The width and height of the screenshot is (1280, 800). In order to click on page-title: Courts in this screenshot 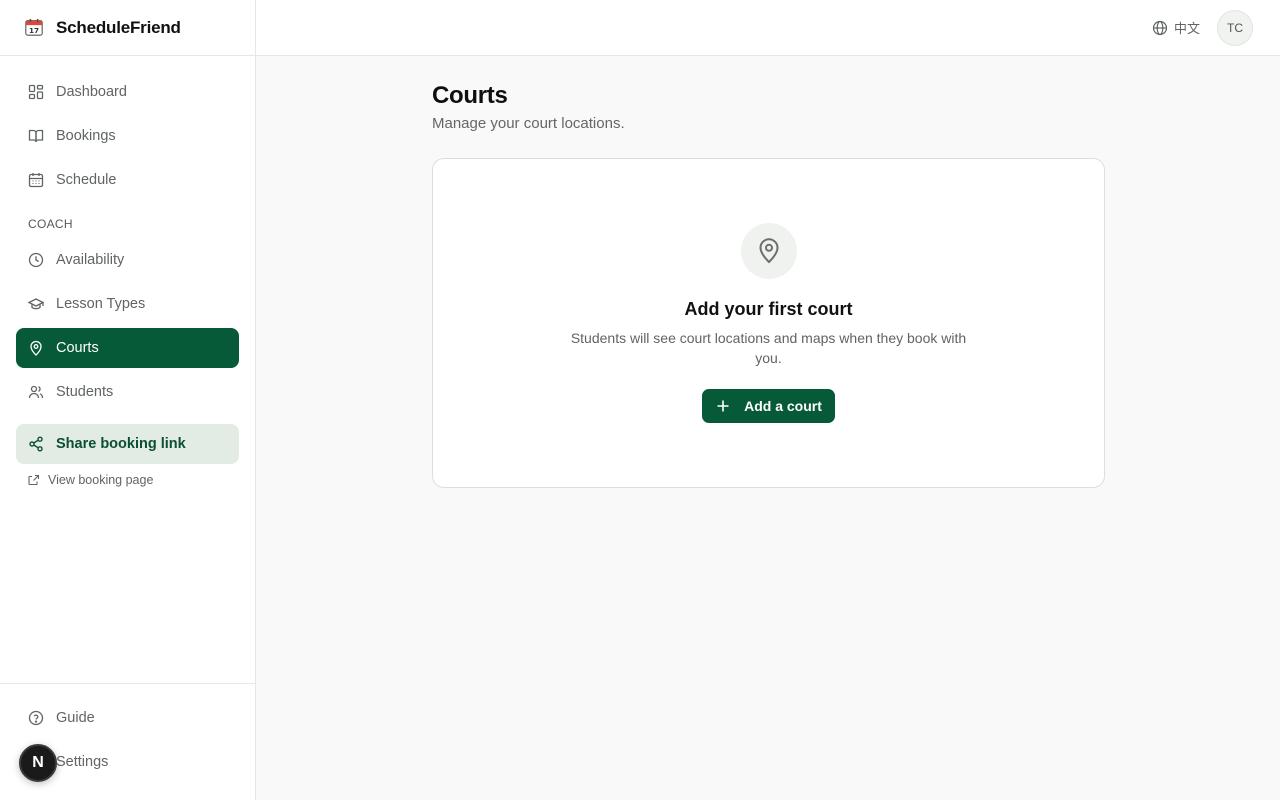, I will do `click(470, 95)`.